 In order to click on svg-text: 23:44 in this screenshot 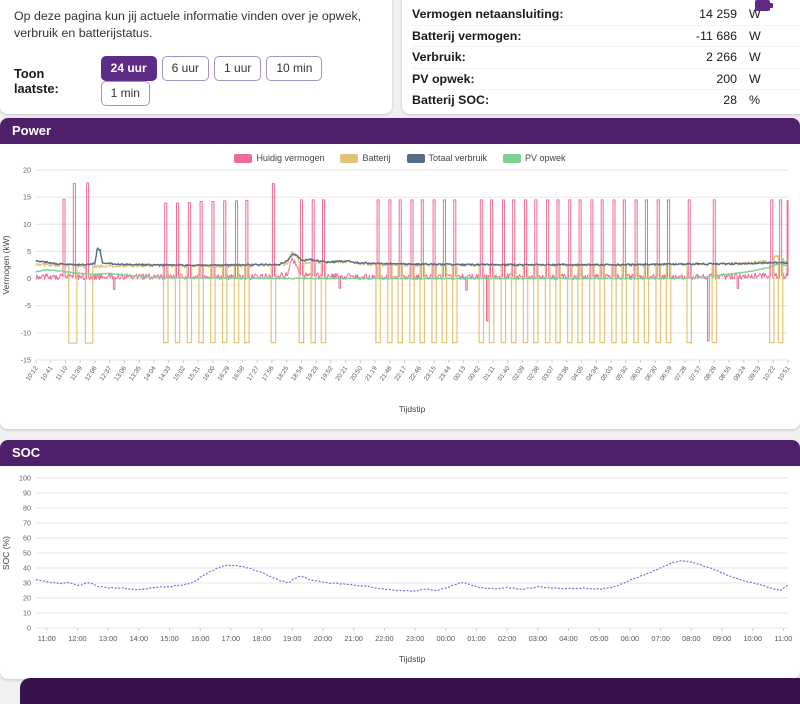, I will do `click(445, 373)`.